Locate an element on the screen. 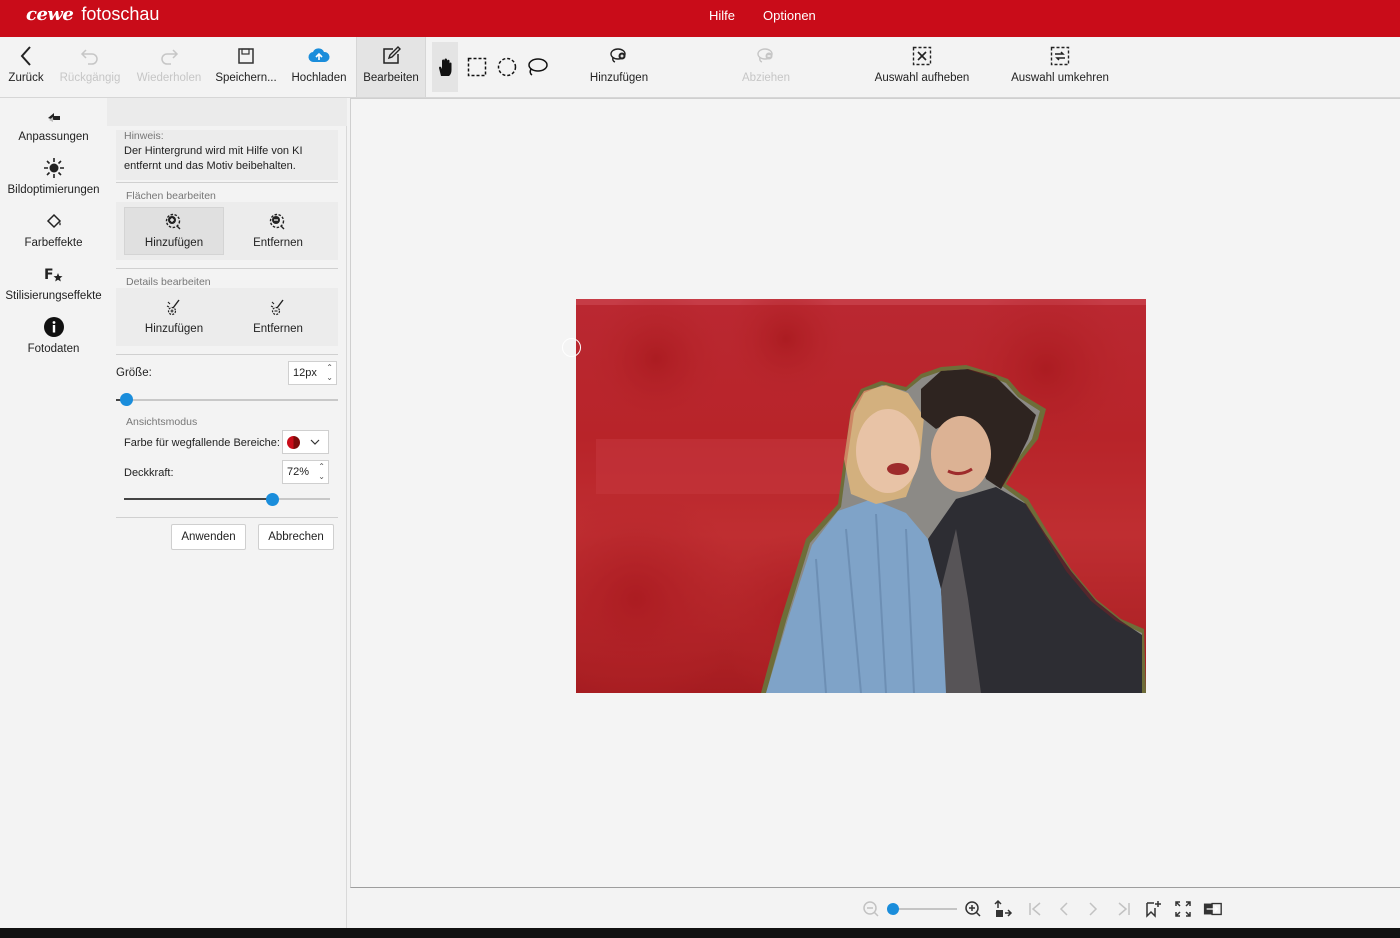 The height and width of the screenshot is (938, 1400). fit-to-screen-icon is located at coordinates (1003, 908).